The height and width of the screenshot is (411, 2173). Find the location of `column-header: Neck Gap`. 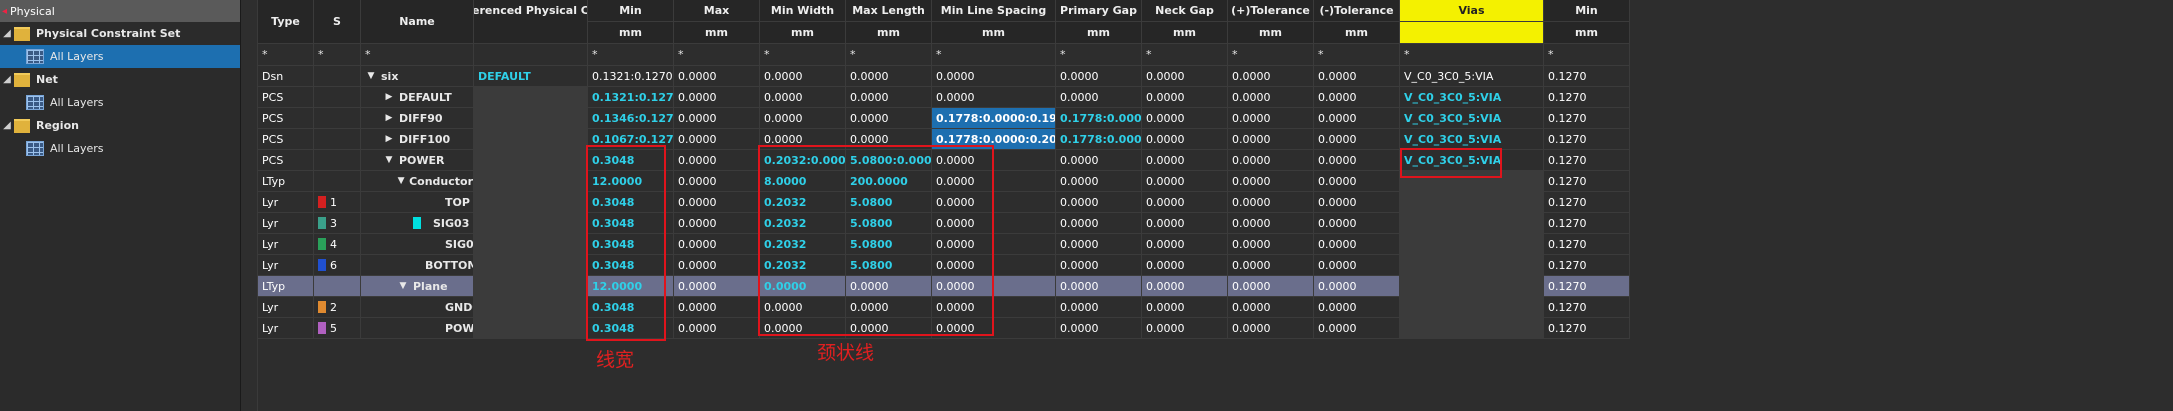

column-header: Neck Gap is located at coordinates (1185, 11).